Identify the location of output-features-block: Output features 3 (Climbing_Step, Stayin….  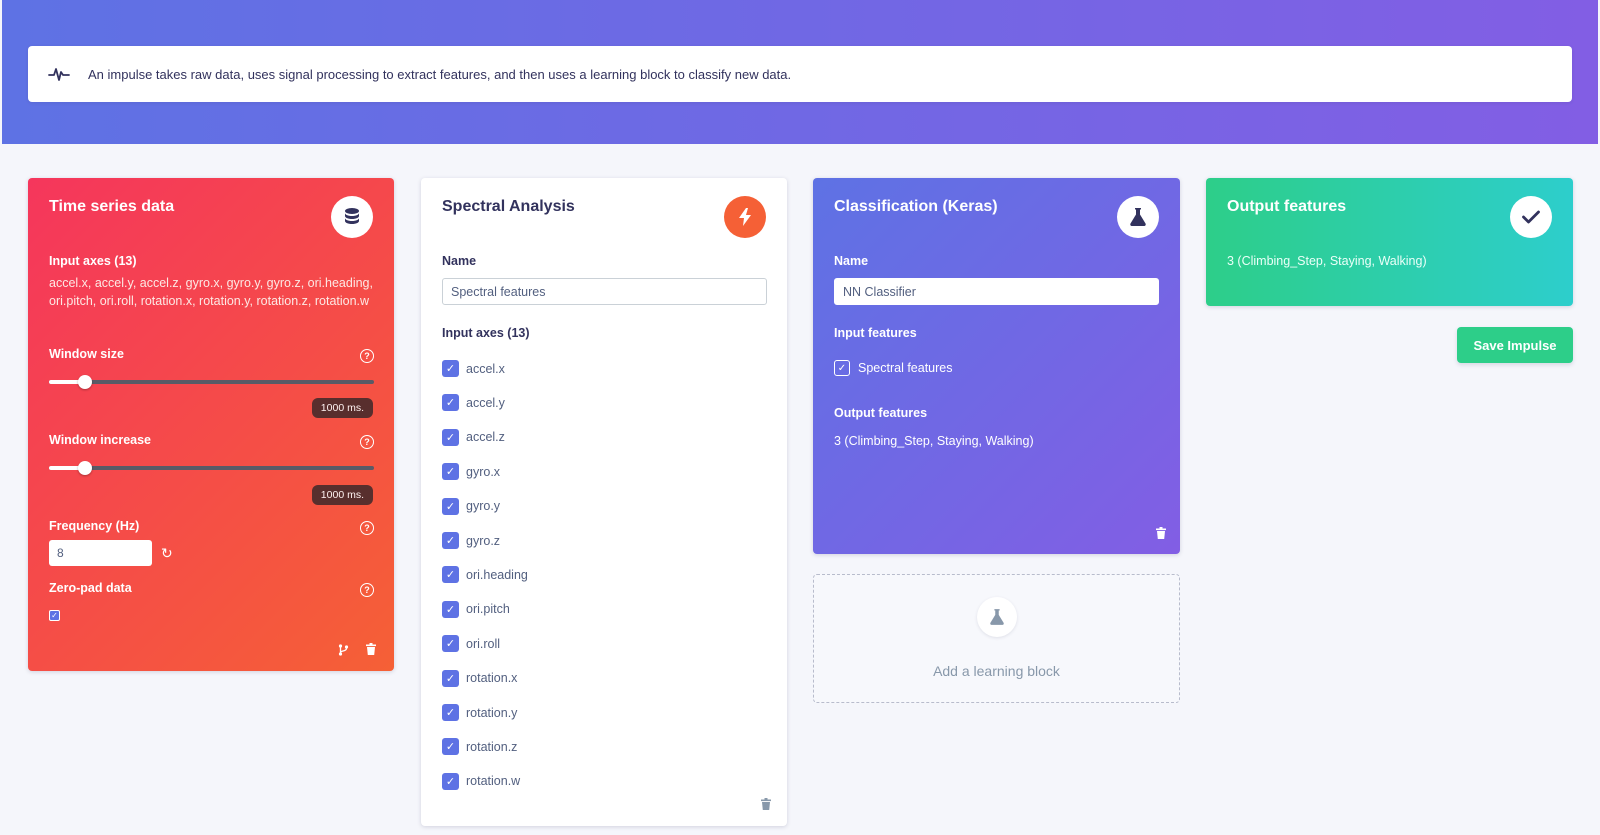
(1389, 242).